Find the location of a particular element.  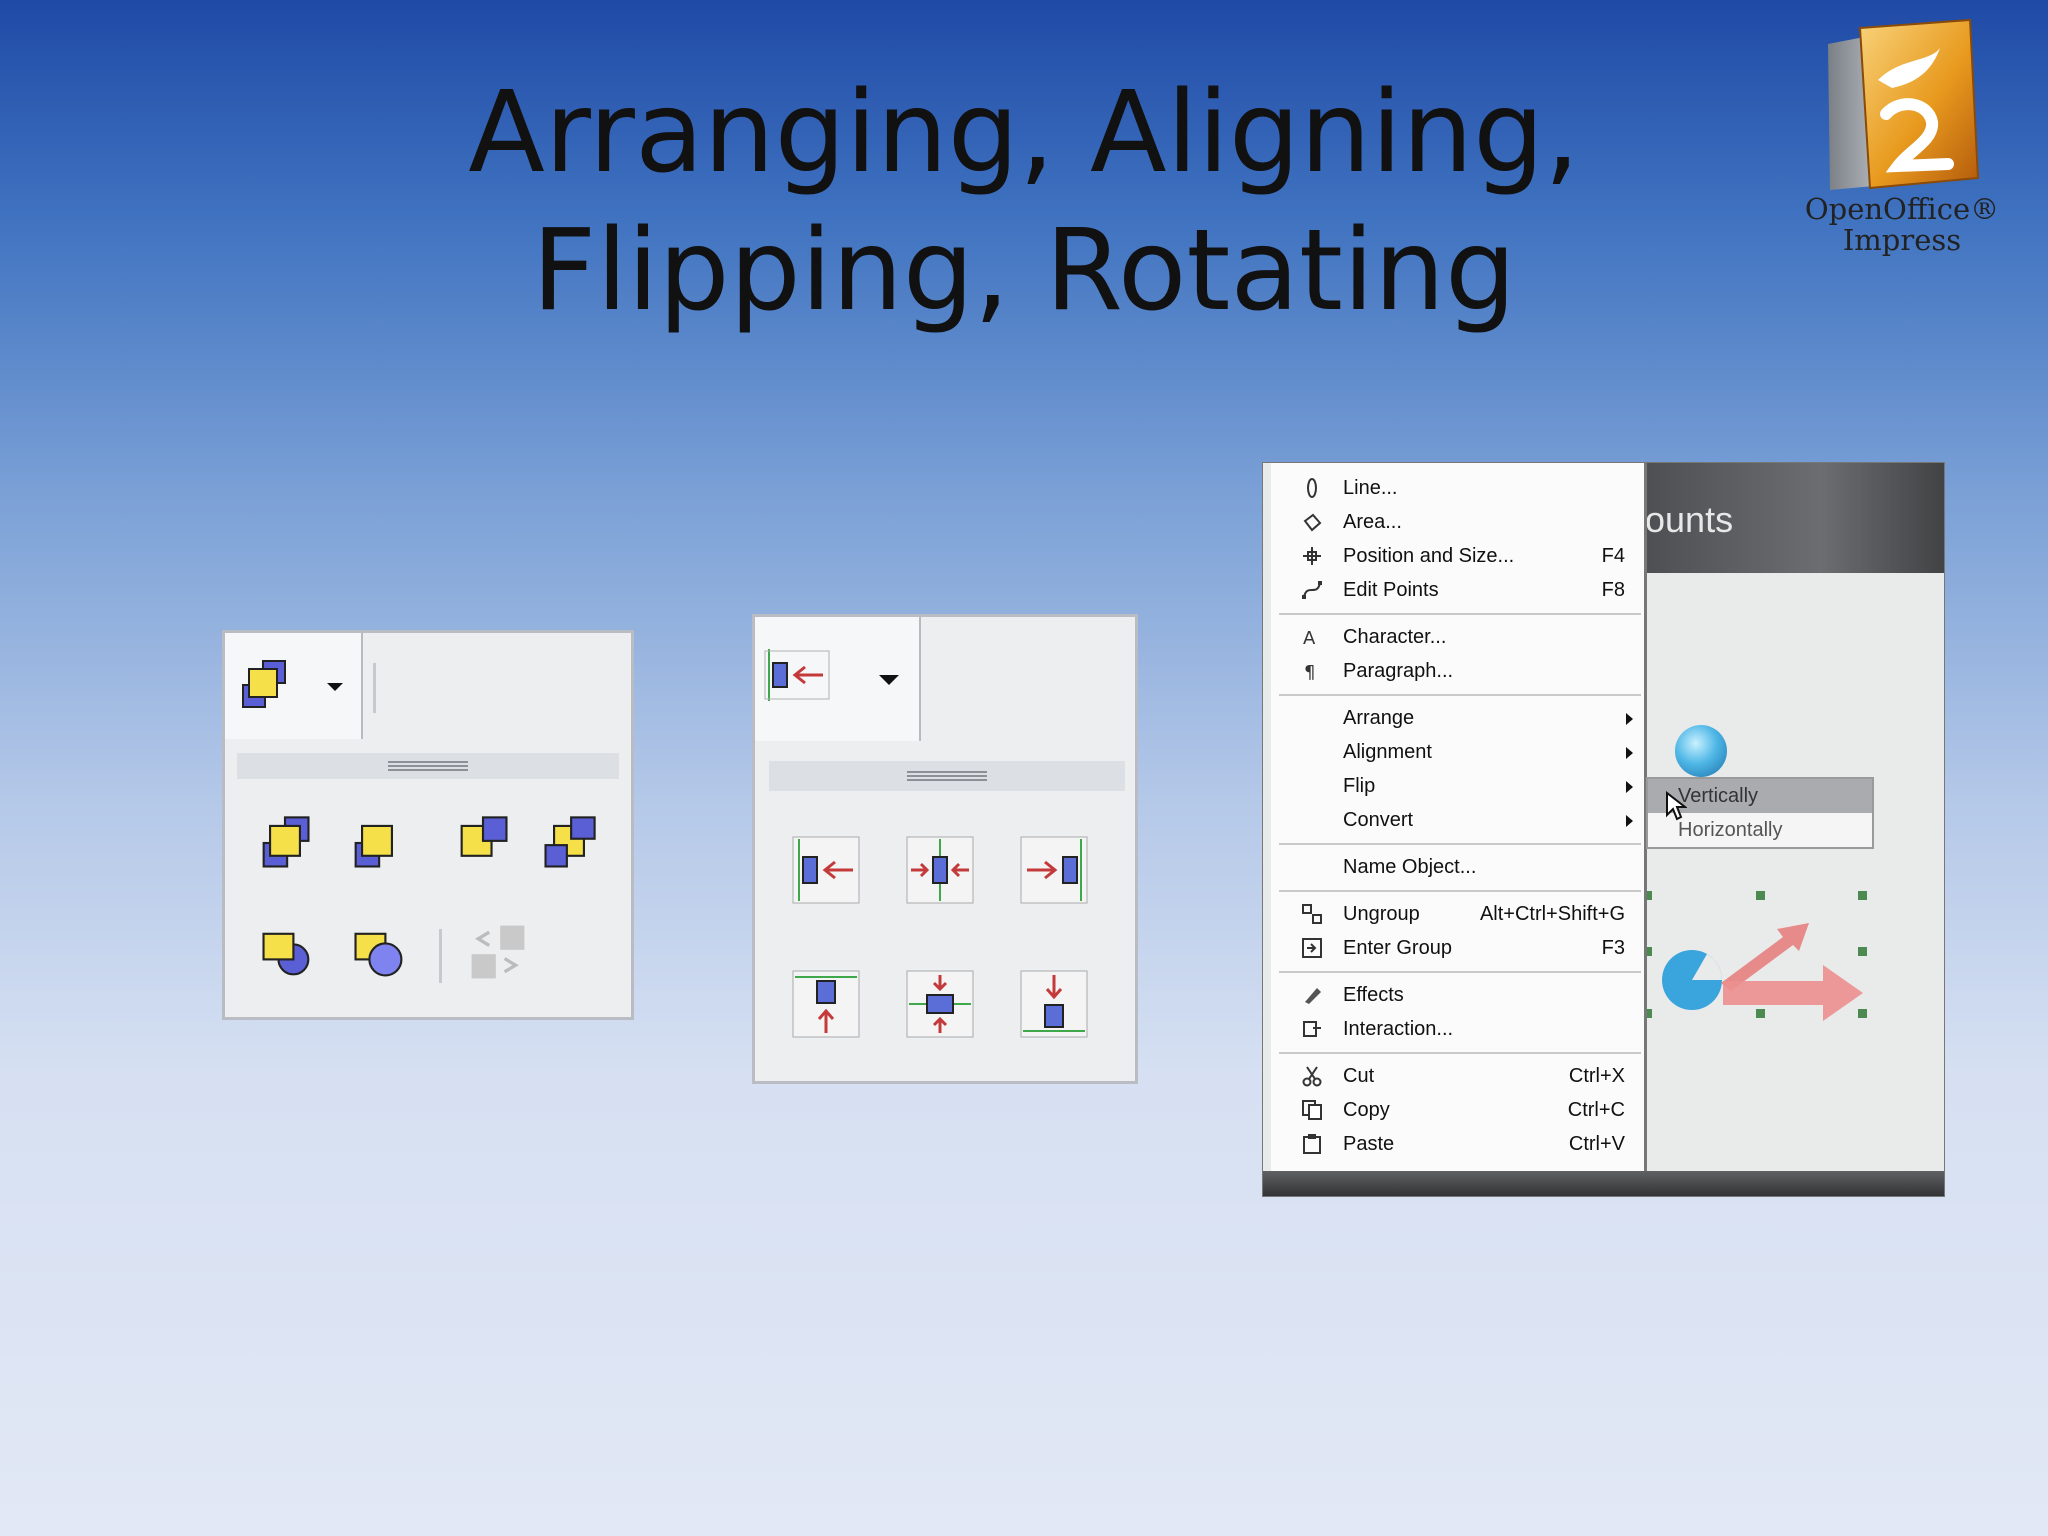

background-bottom-bar is located at coordinates (1603, 1183).